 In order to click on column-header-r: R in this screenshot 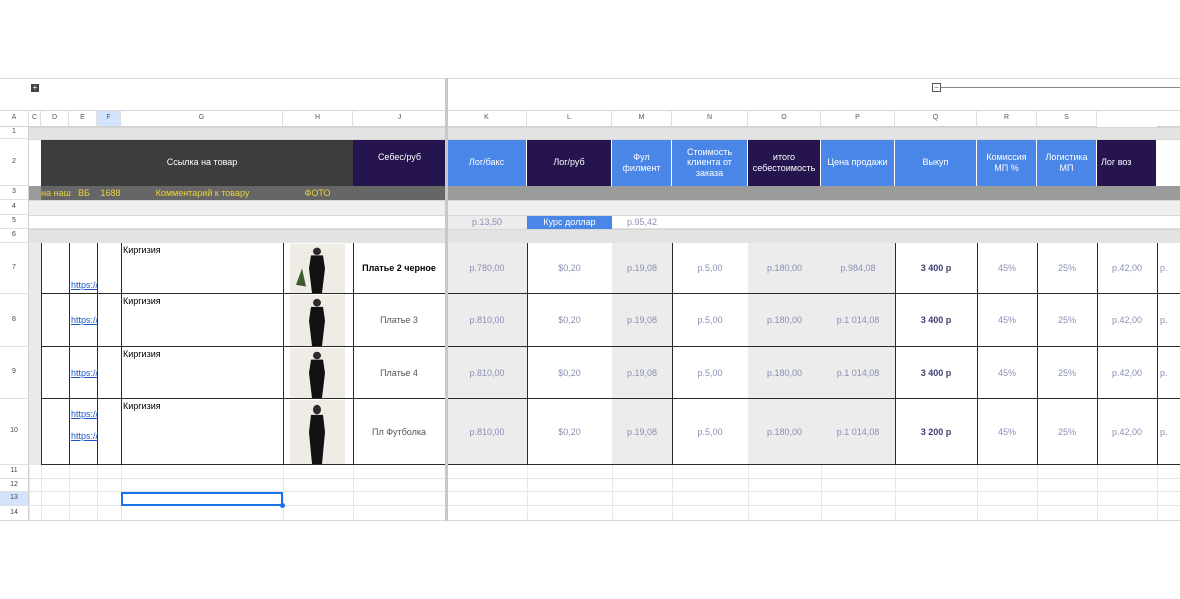, I will do `click(1007, 119)`.